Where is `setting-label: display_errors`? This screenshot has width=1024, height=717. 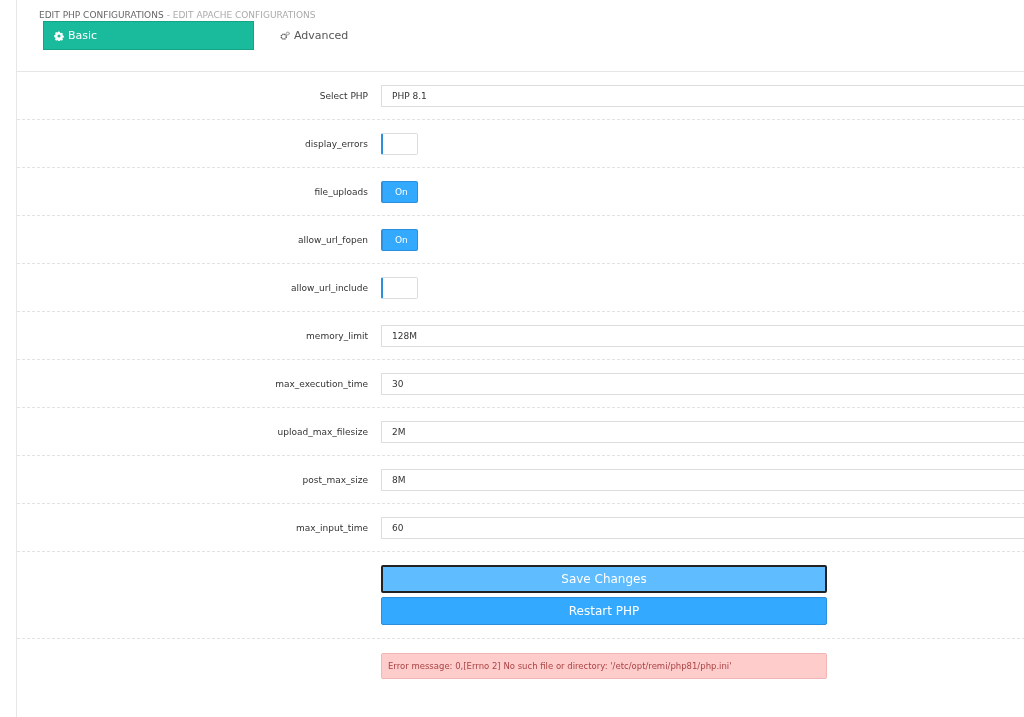
setting-label: display_errors is located at coordinates (336, 143).